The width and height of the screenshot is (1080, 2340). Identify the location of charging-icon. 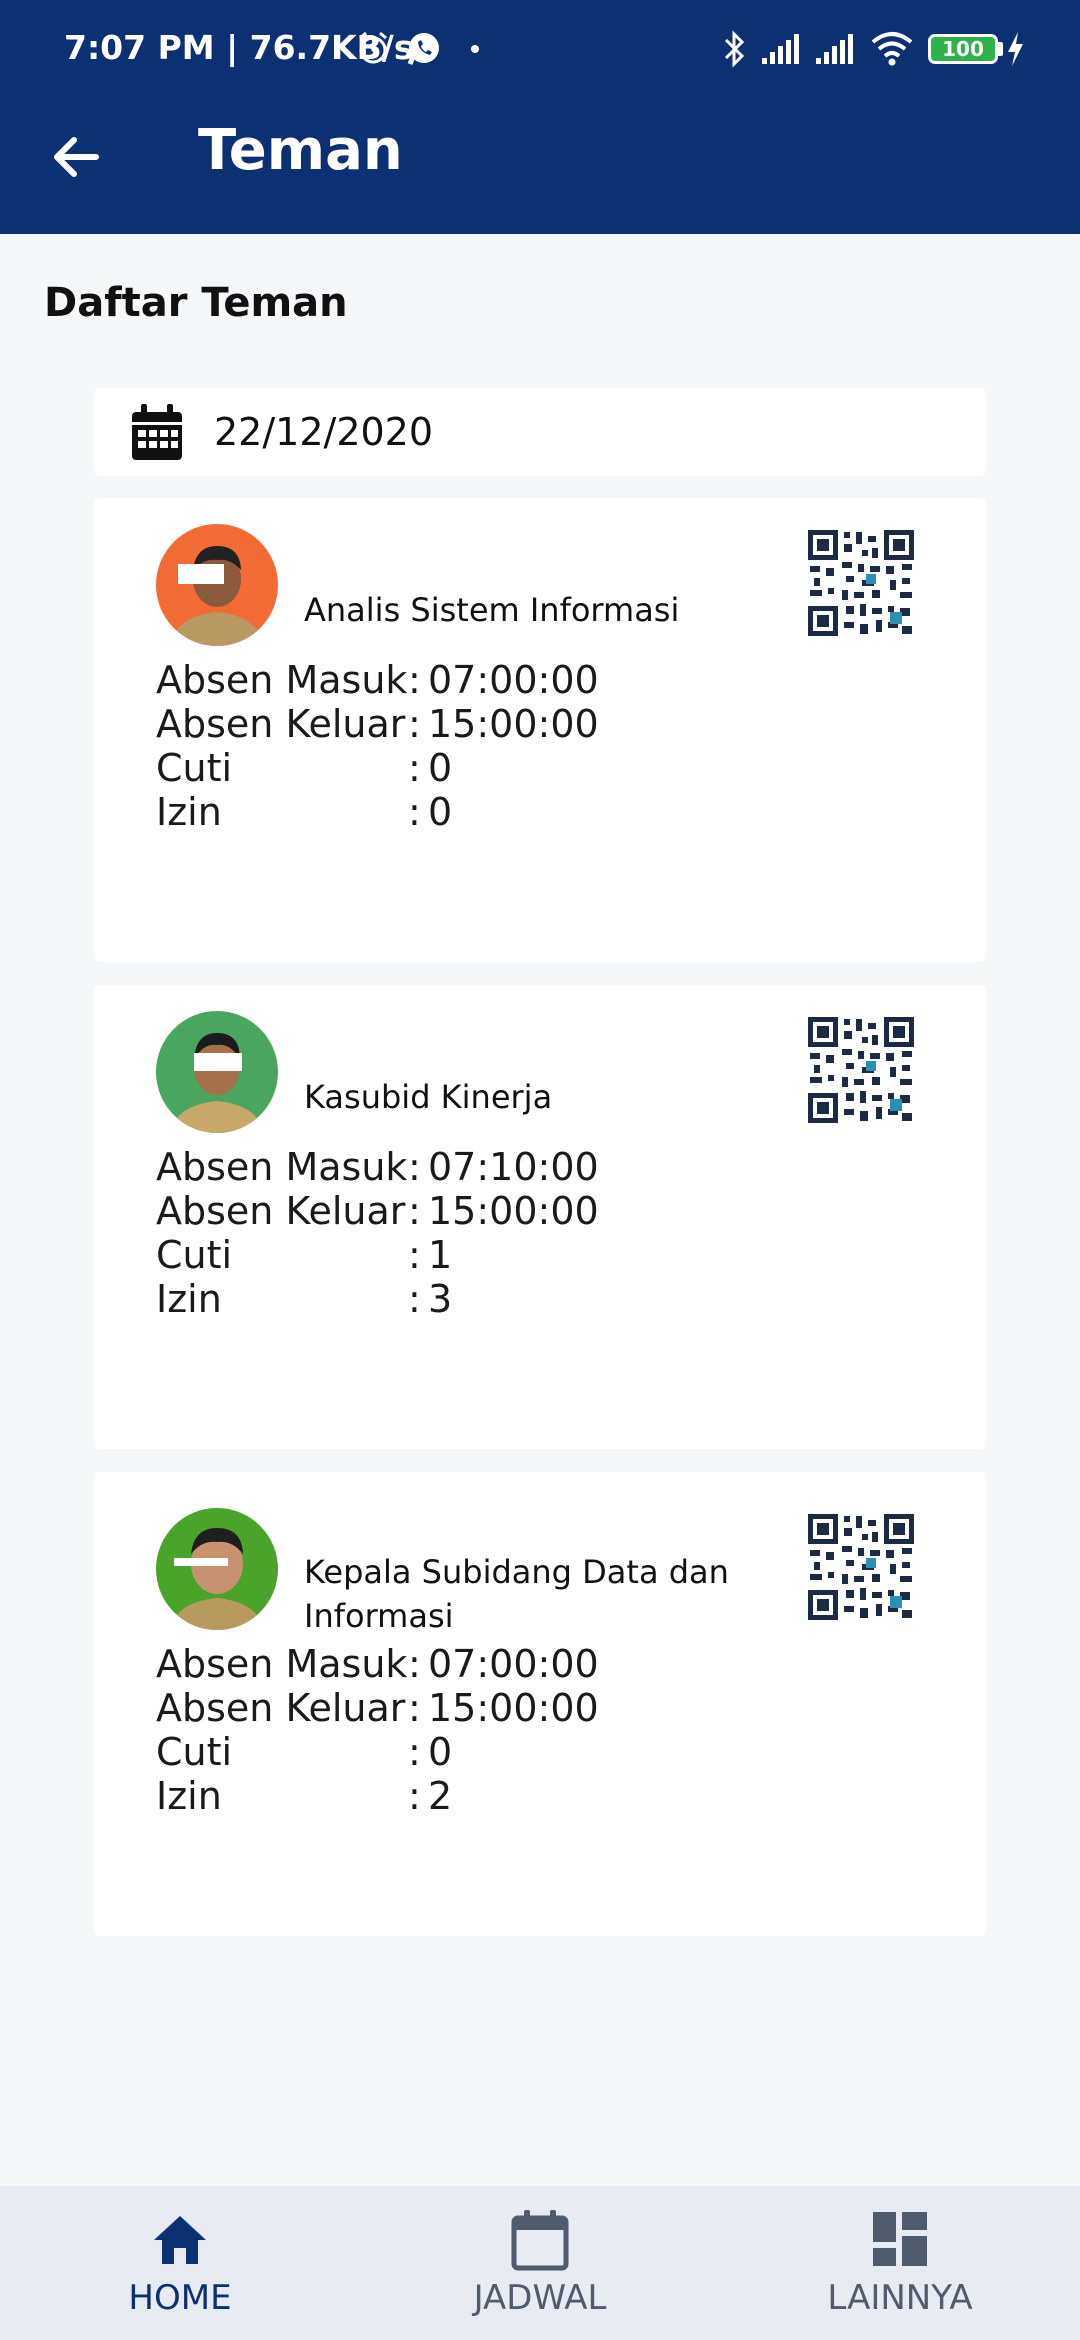
(1015, 49).